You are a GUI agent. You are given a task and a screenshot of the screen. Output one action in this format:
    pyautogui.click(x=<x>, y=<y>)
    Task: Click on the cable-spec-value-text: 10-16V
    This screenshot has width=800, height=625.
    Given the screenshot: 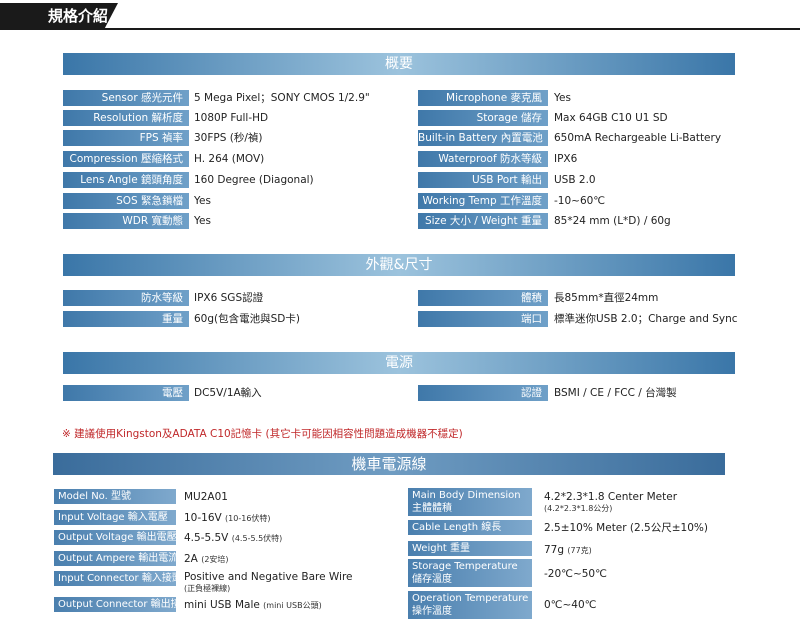 What is the action you would take?
    pyautogui.click(x=203, y=518)
    